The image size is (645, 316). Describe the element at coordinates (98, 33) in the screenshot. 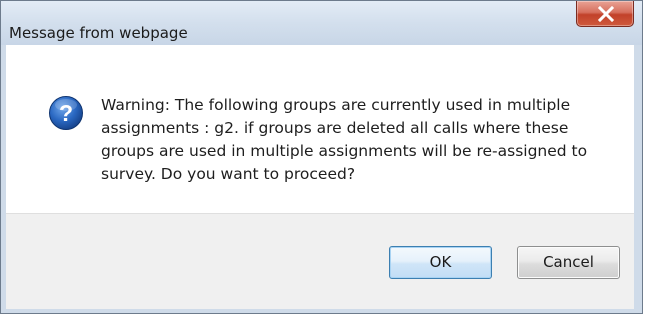

I see `dialog-title: Message from webpage` at that location.